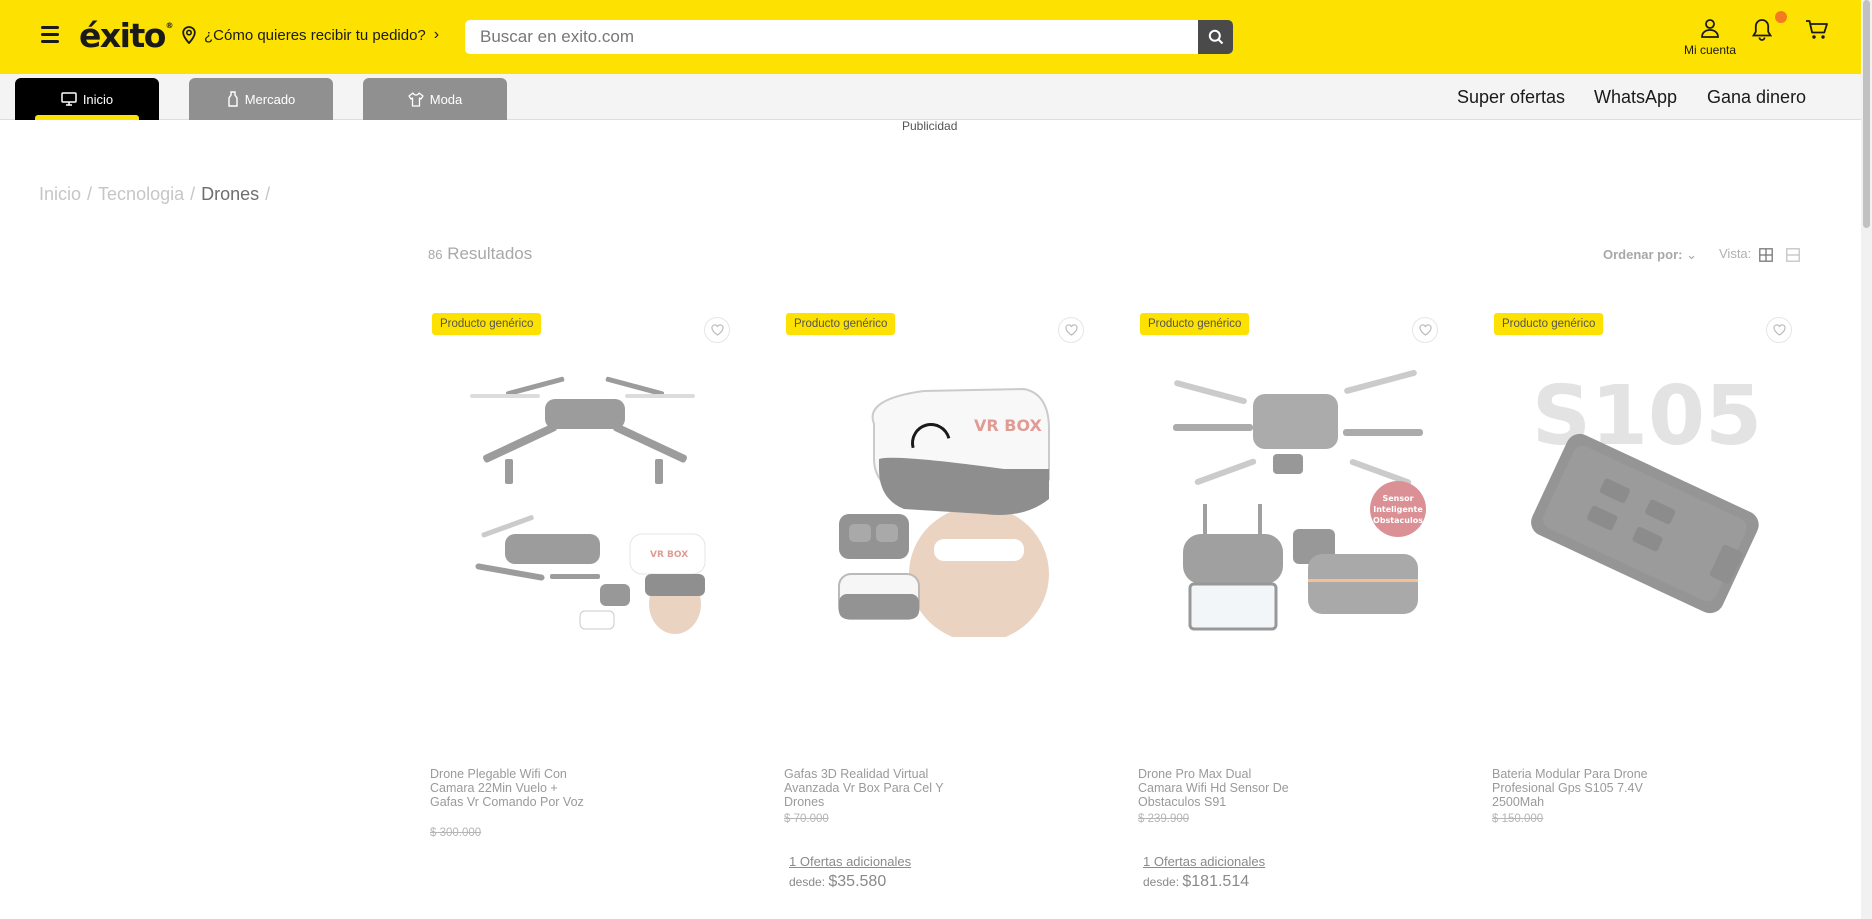  Describe the element at coordinates (435, 254) in the screenshot. I see `results-number: 86` at that location.